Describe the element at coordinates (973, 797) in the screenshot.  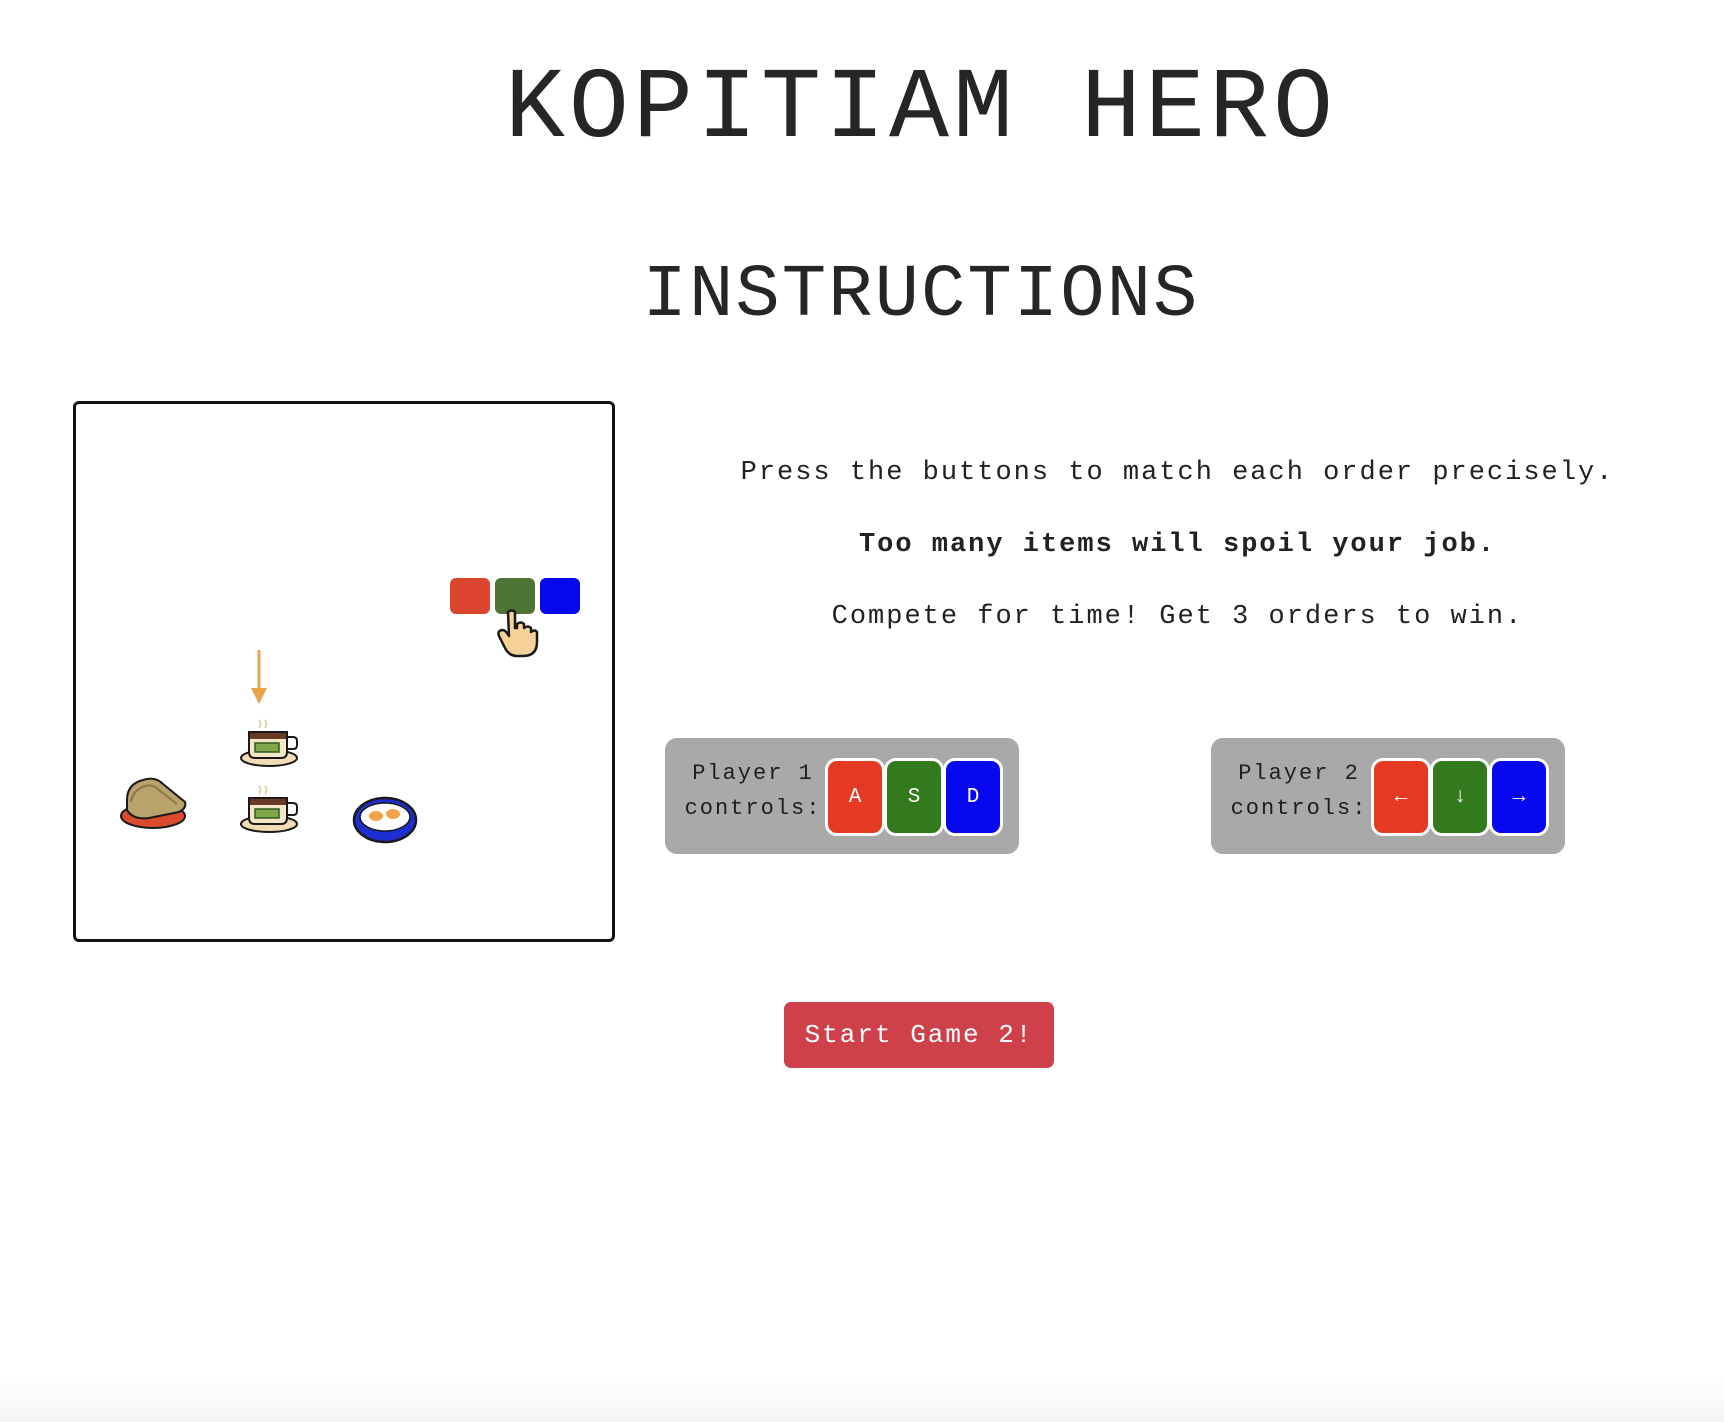
I see `player1-key-d: D` at that location.